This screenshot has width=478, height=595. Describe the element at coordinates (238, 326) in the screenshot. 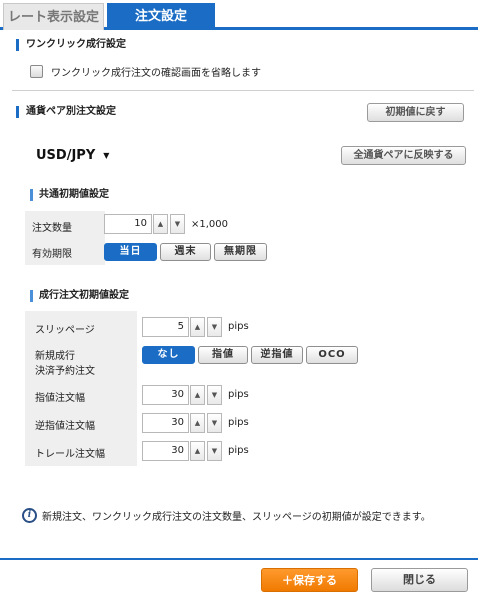

I see `slippage-unit: pips` at that location.